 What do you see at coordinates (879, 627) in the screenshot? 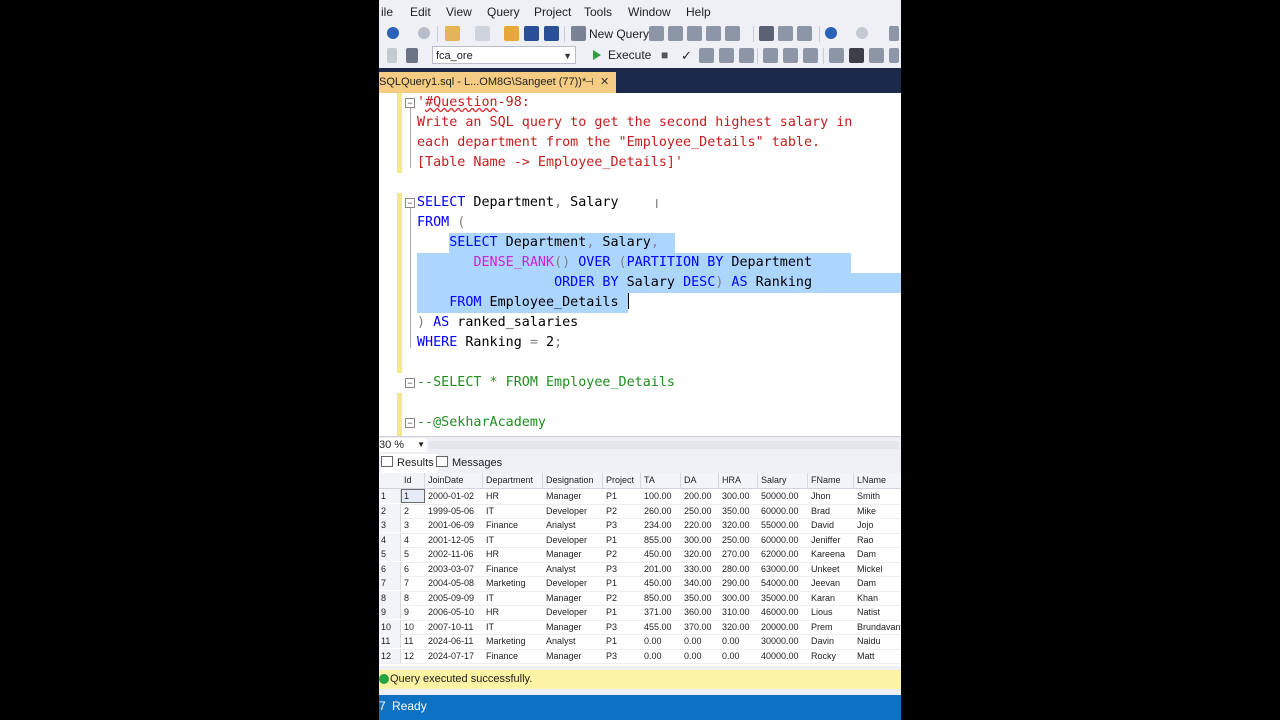
I see `table-cell: Brundavan` at bounding box center [879, 627].